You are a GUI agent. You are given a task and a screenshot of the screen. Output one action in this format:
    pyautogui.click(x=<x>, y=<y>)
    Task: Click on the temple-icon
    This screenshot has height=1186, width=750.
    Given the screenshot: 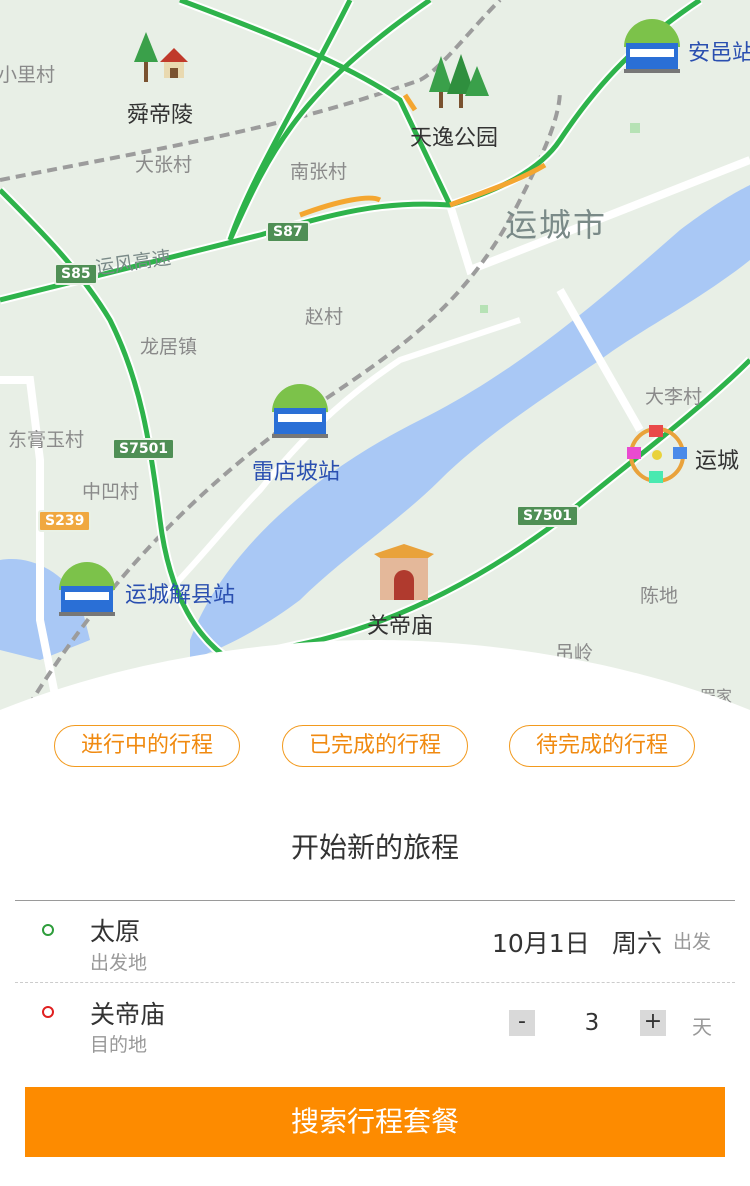 What is the action you would take?
    pyautogui.click(x=404, y=572)
    